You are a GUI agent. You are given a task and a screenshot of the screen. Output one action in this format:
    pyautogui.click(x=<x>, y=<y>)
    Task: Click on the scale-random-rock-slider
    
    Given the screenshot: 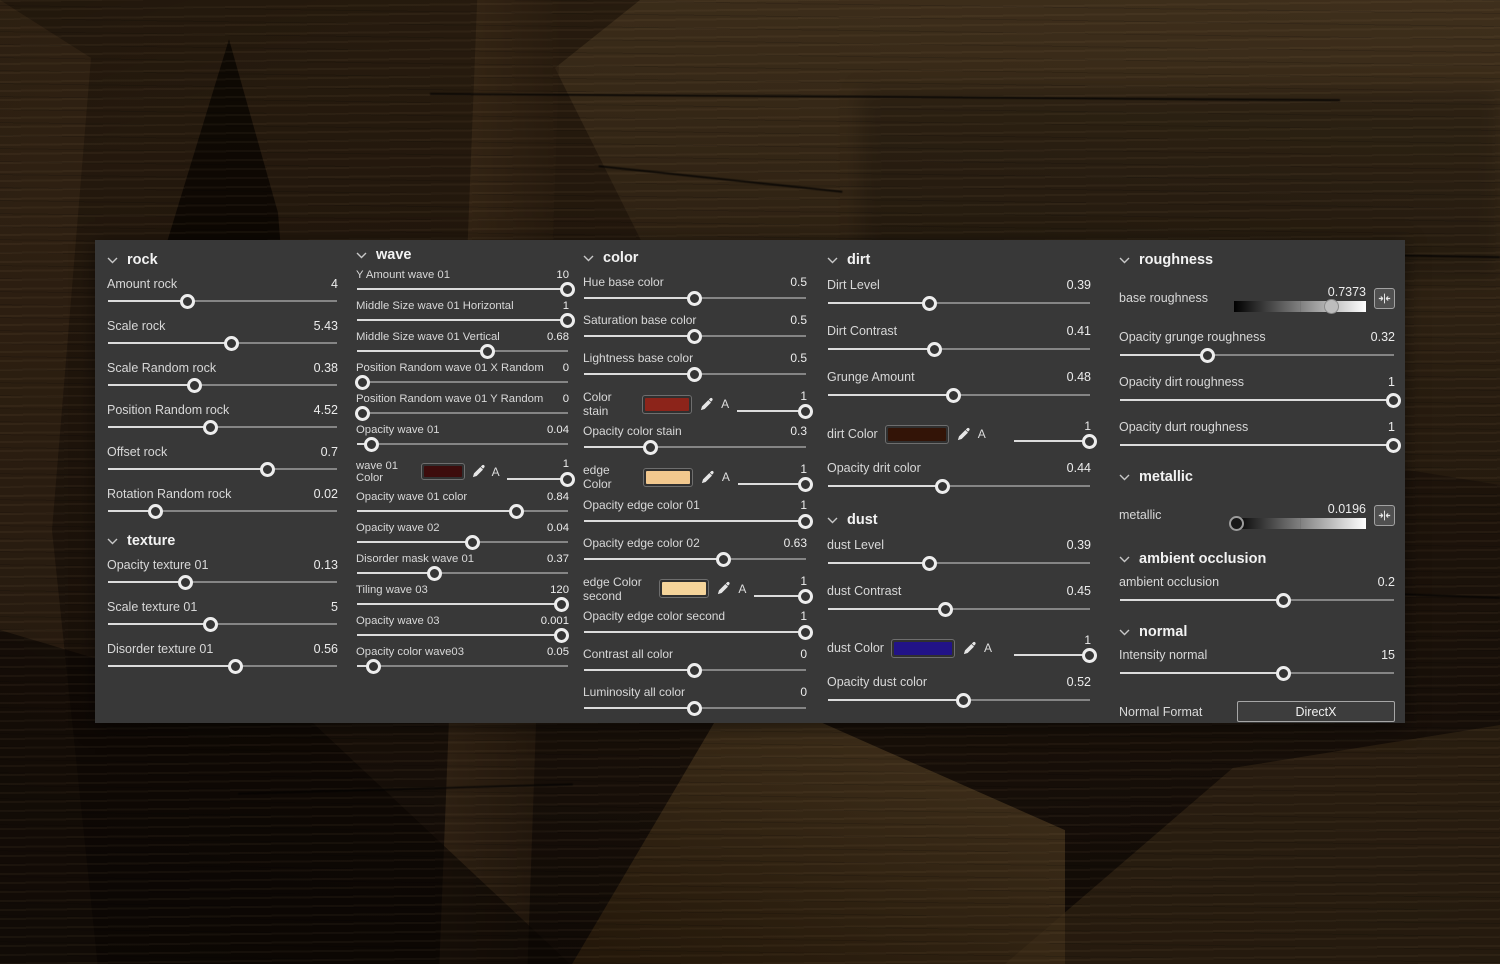 What is the action you would take?
    pyautogui.click(x=222, y=385)
    